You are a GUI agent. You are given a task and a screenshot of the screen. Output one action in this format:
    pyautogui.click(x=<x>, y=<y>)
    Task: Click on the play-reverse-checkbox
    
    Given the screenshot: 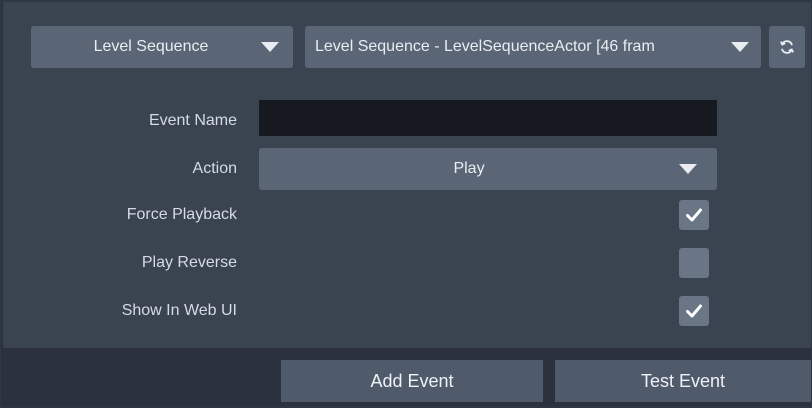 What is the action you would take?
    pyautogui.click(x=694, y=263)
    